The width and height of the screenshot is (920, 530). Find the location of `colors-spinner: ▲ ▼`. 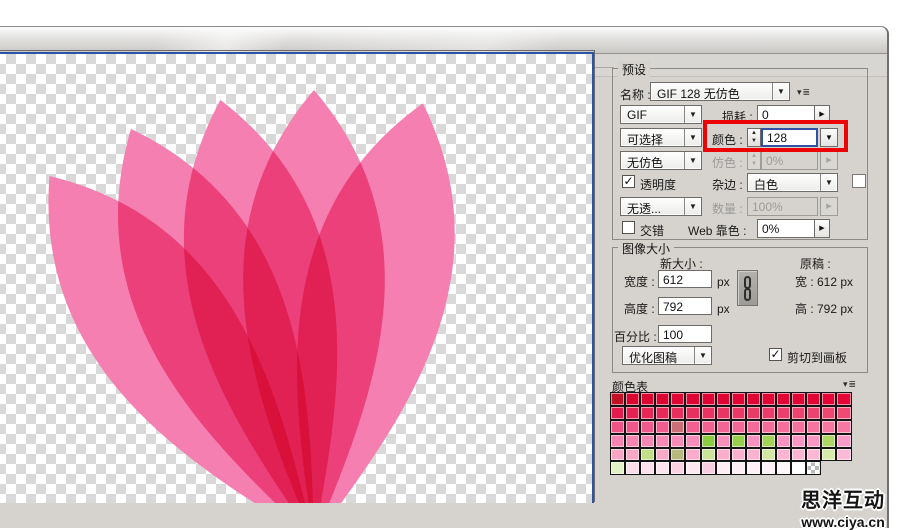

colors-spinner: ▲ ▼ is located at coordinates (754, 137).